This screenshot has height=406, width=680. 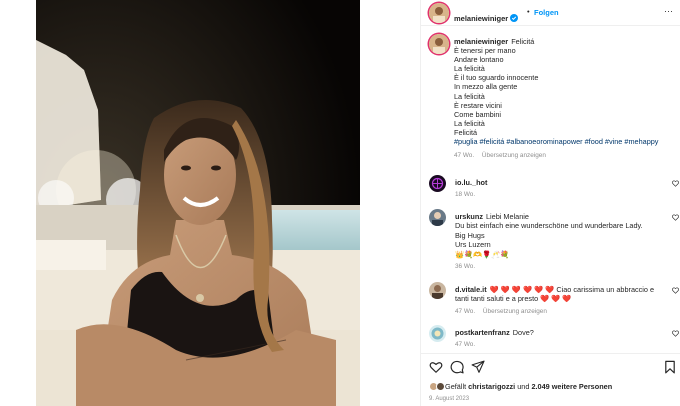 I want to click on comment-hearts: ❤️ ❤️ ❤️, so click(x=556, y=299).